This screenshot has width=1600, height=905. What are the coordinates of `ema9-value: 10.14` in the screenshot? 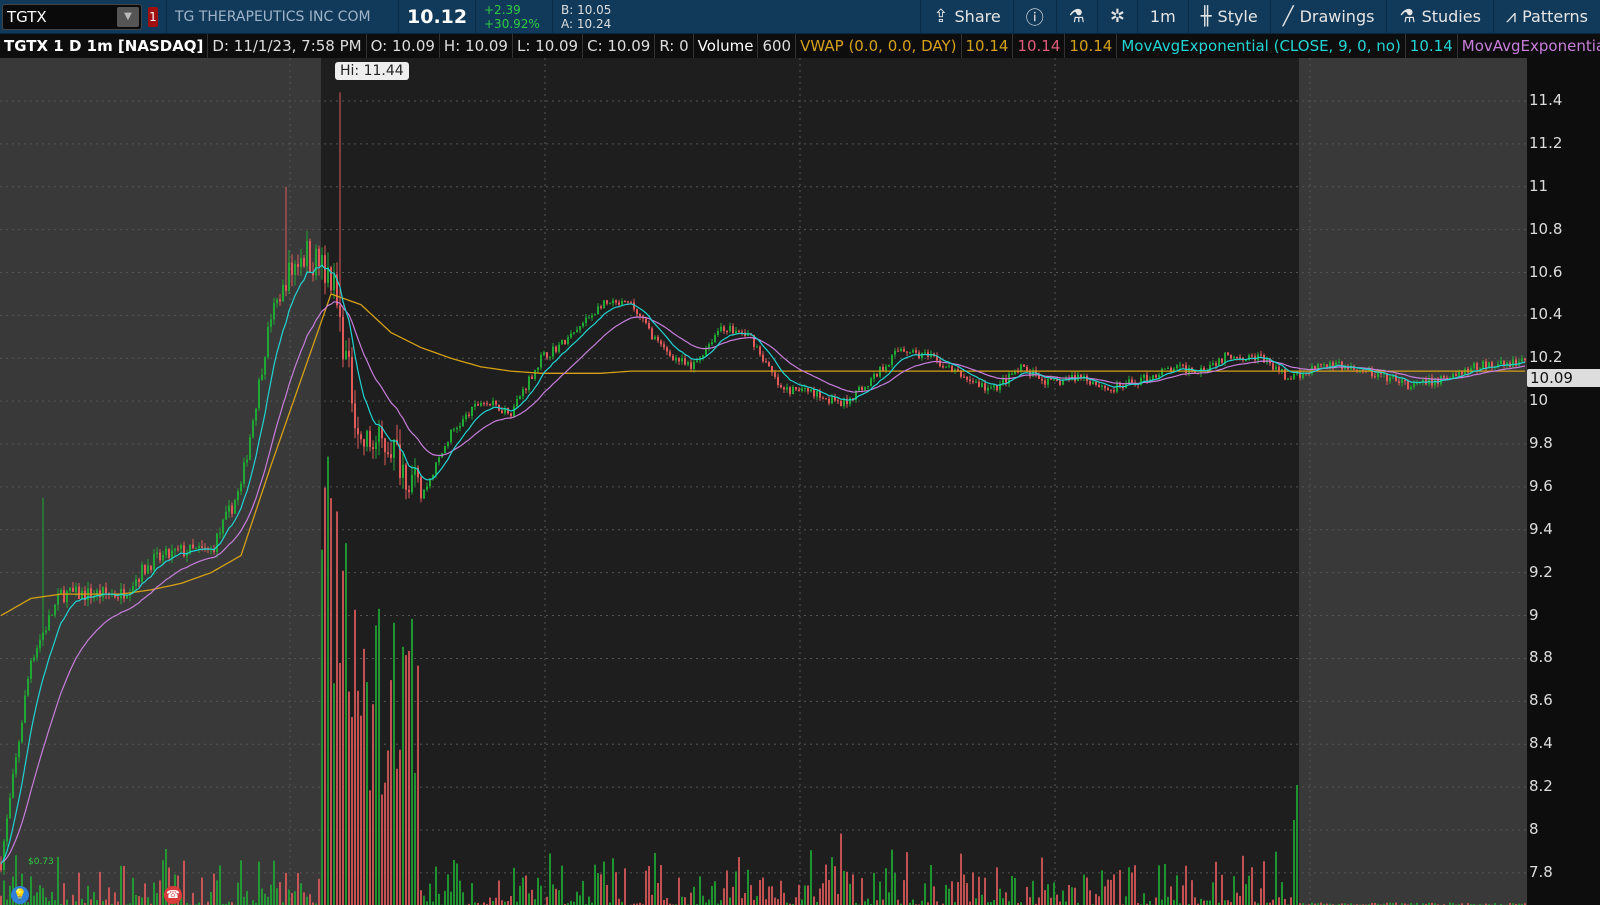 It's located at (1432, 46).